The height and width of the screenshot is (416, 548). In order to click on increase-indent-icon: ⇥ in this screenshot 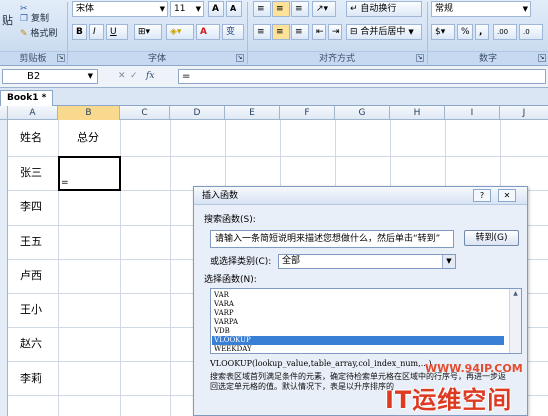, I will do `click(336, 32)`.